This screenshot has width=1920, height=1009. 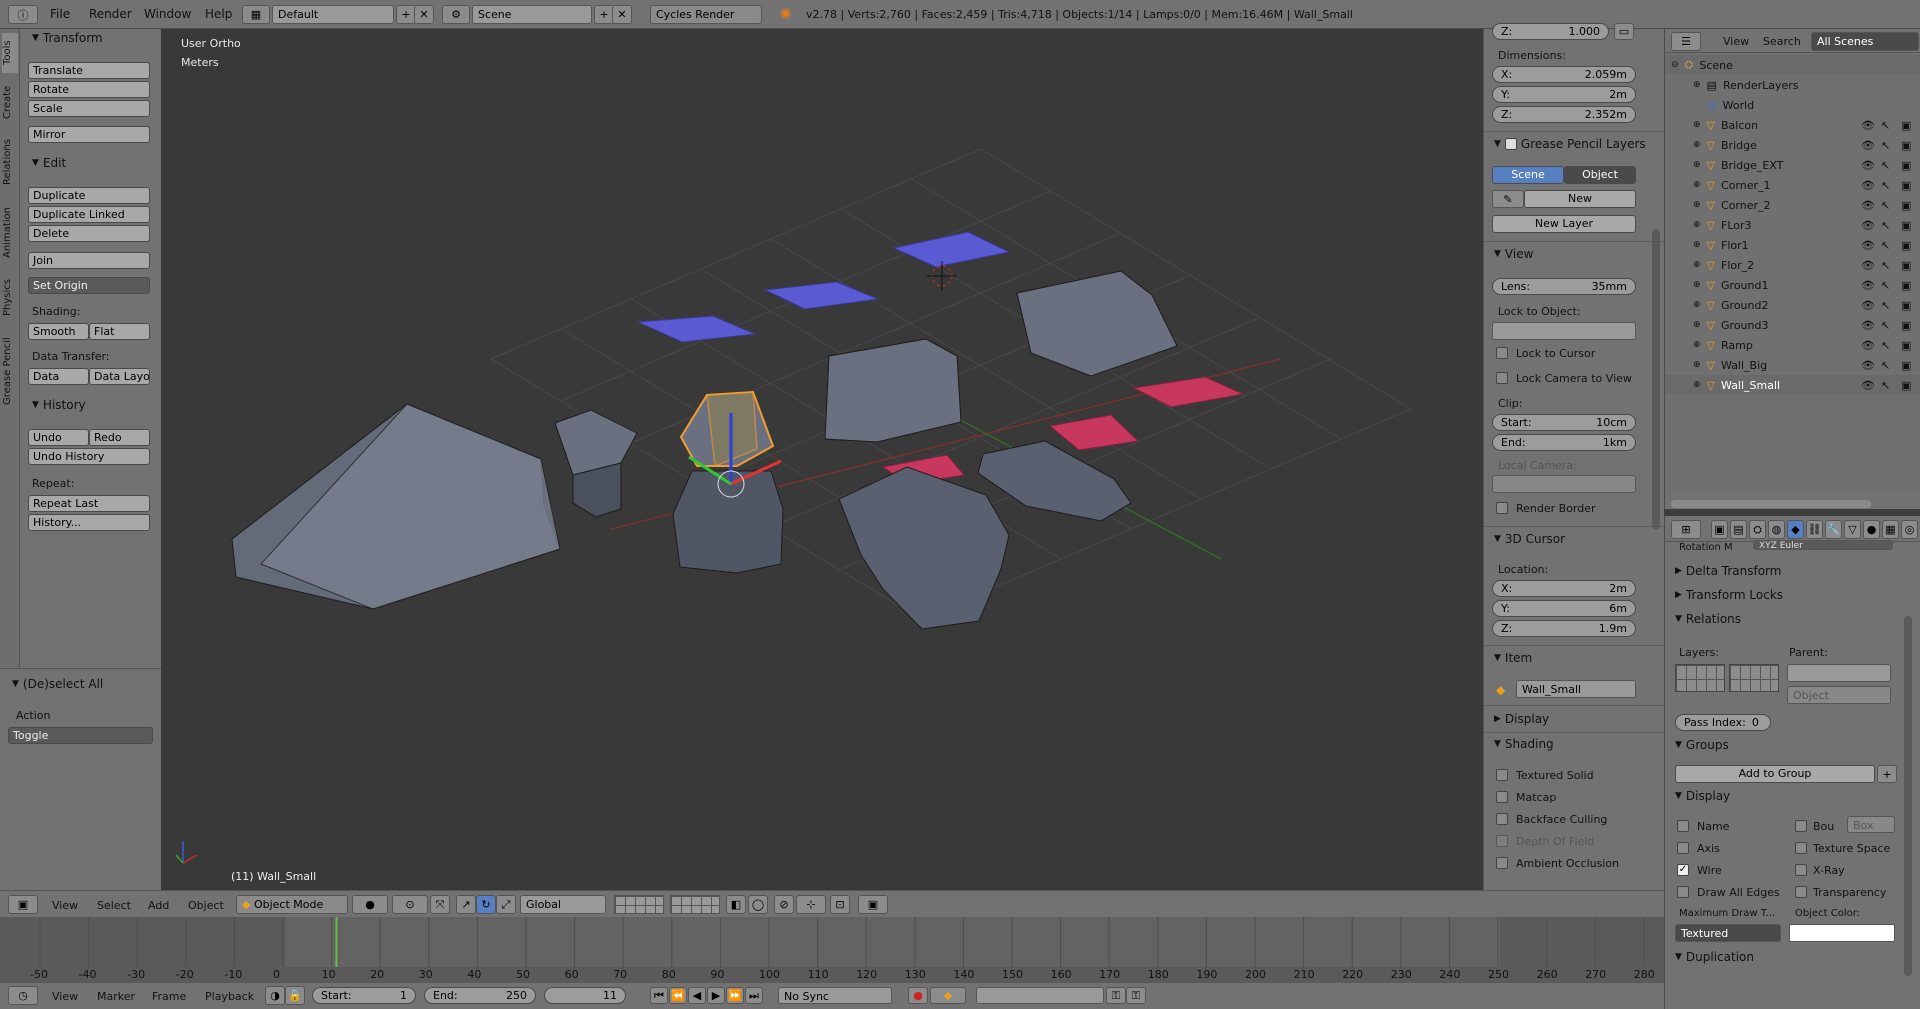 What do you see at coordinates (295, 995) in the screenshot?
I see `lock-range-icon: 🔒` at bounding box center [295, 995].